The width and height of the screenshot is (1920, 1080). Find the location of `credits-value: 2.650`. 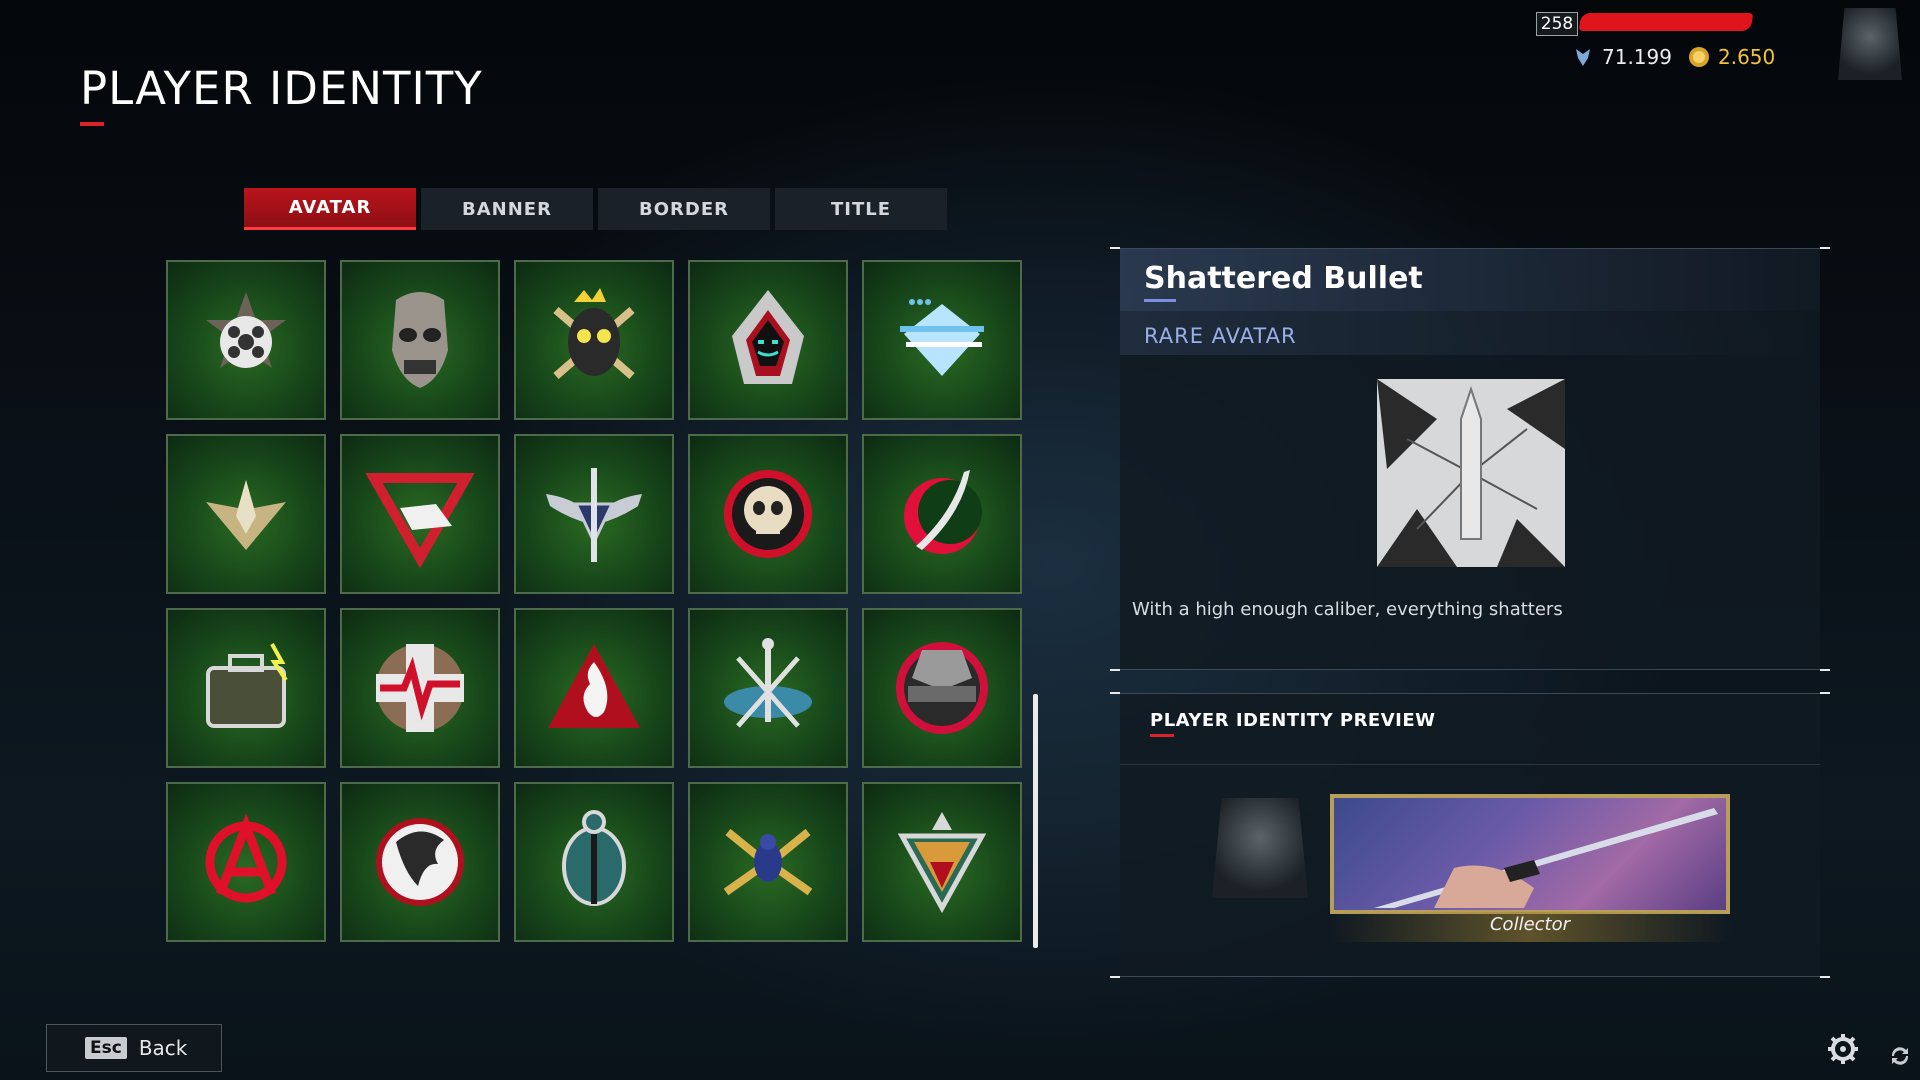

credits-value: 2.650 is located at coordinates (1747, 57).